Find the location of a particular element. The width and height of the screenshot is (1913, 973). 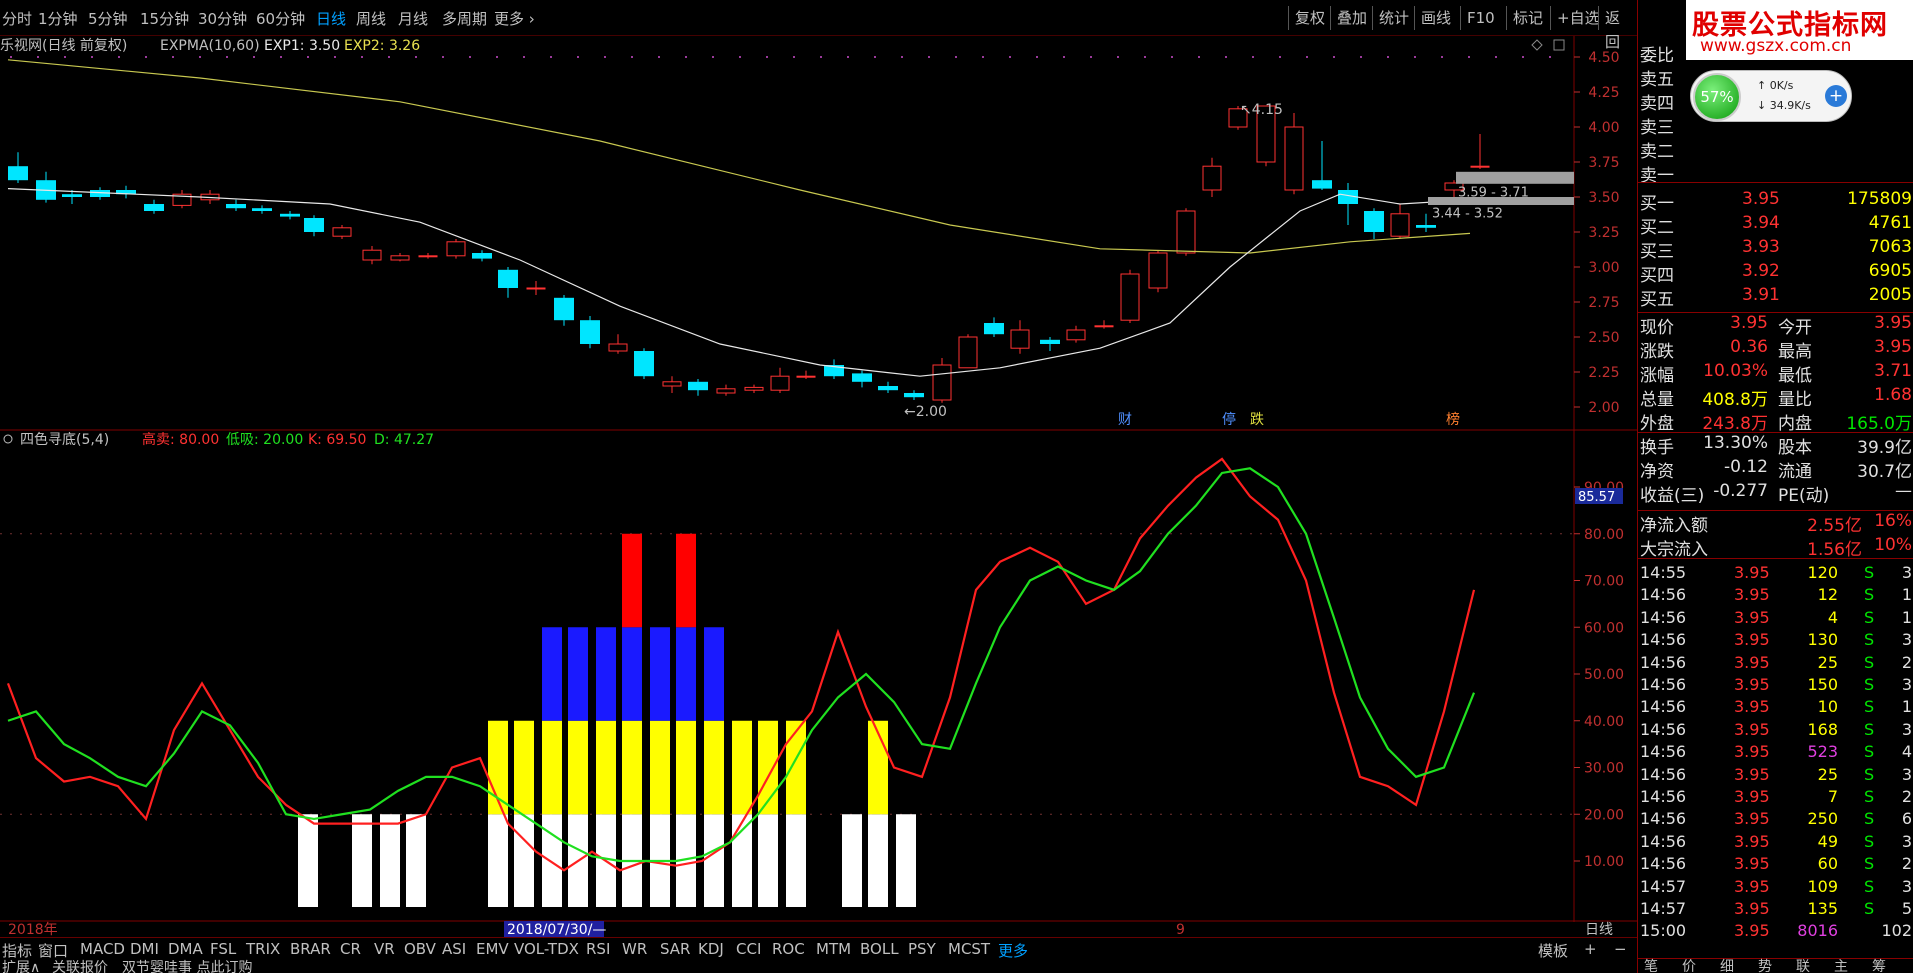

collapse-icon is located at coordinates (8, 439).